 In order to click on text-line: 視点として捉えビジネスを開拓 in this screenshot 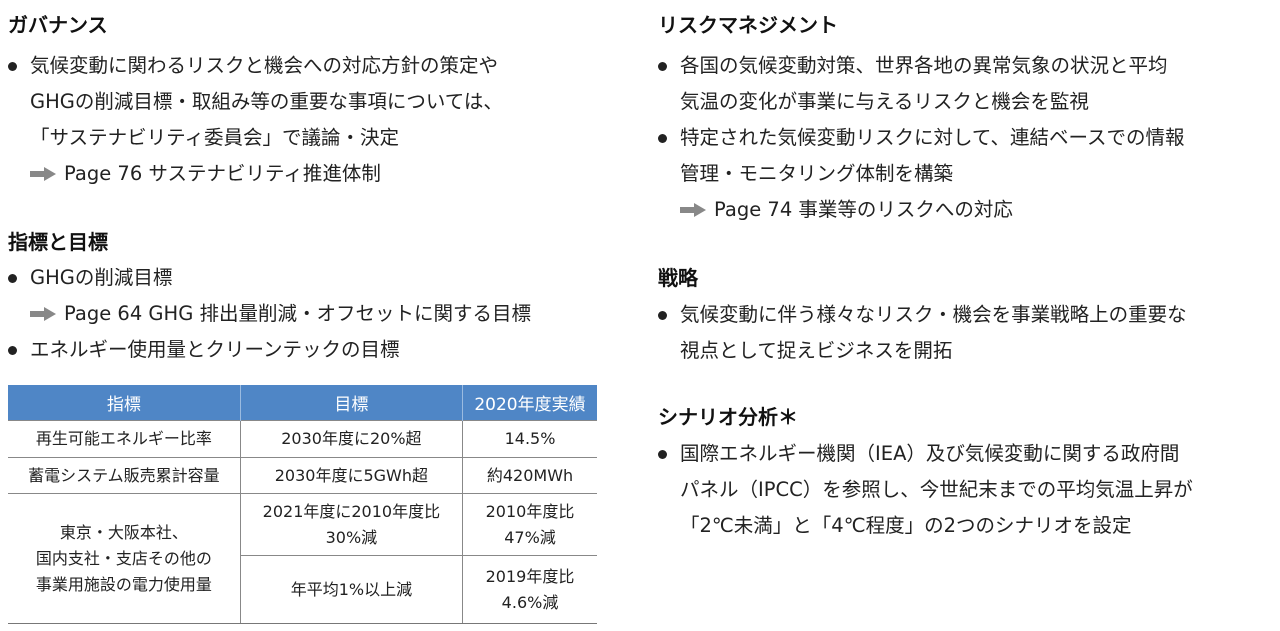, I will do `click(816, 350)`.